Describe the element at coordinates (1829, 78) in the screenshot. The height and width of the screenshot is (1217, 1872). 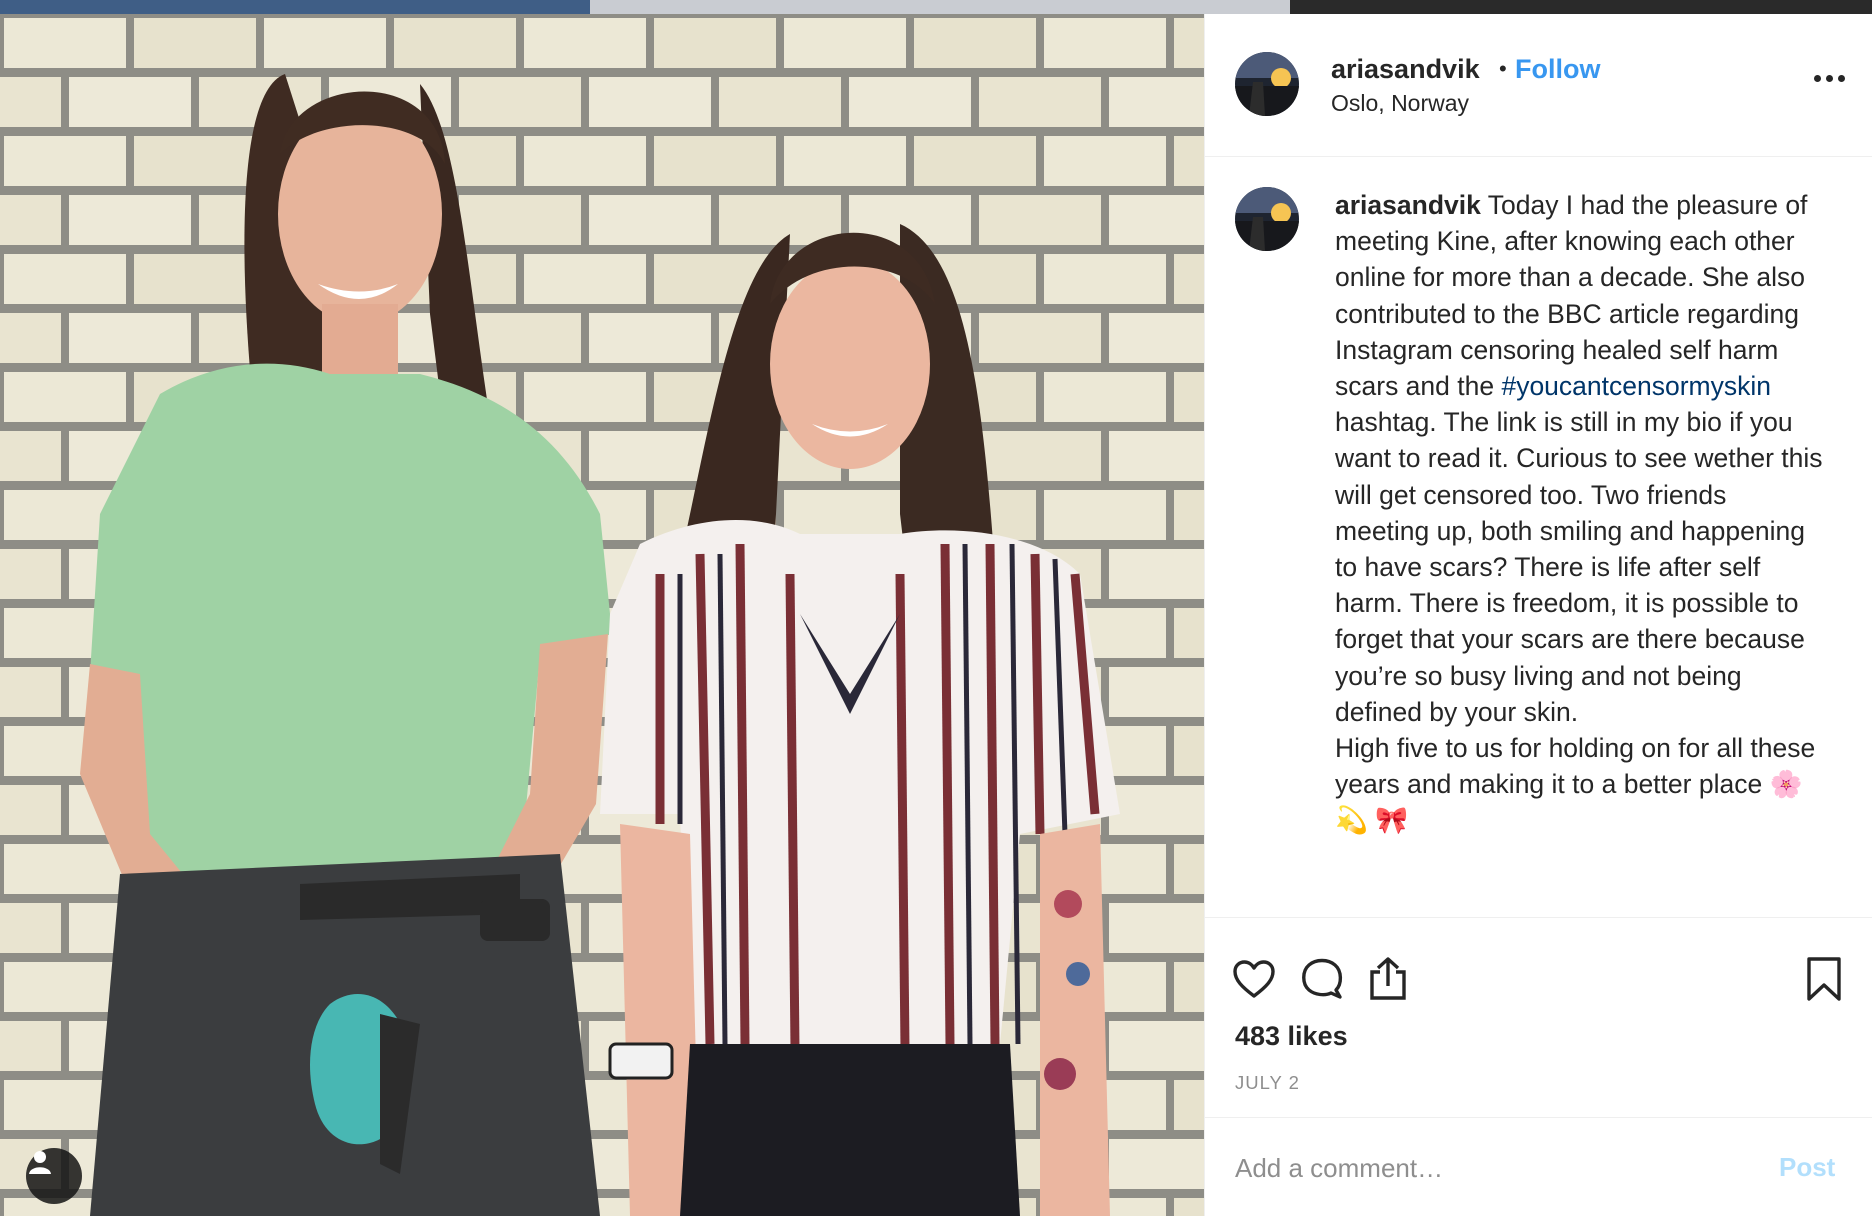
I see `more-options-icon` at that location.